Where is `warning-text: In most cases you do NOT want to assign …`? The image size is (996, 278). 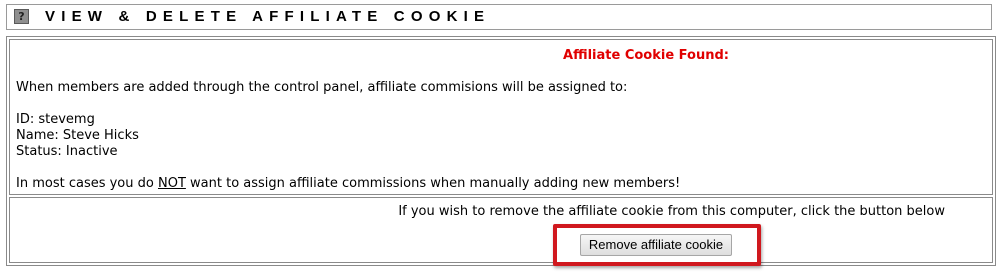 warning-text: In most cases you do NOT want to assign … is located at coordinates (348, 184).